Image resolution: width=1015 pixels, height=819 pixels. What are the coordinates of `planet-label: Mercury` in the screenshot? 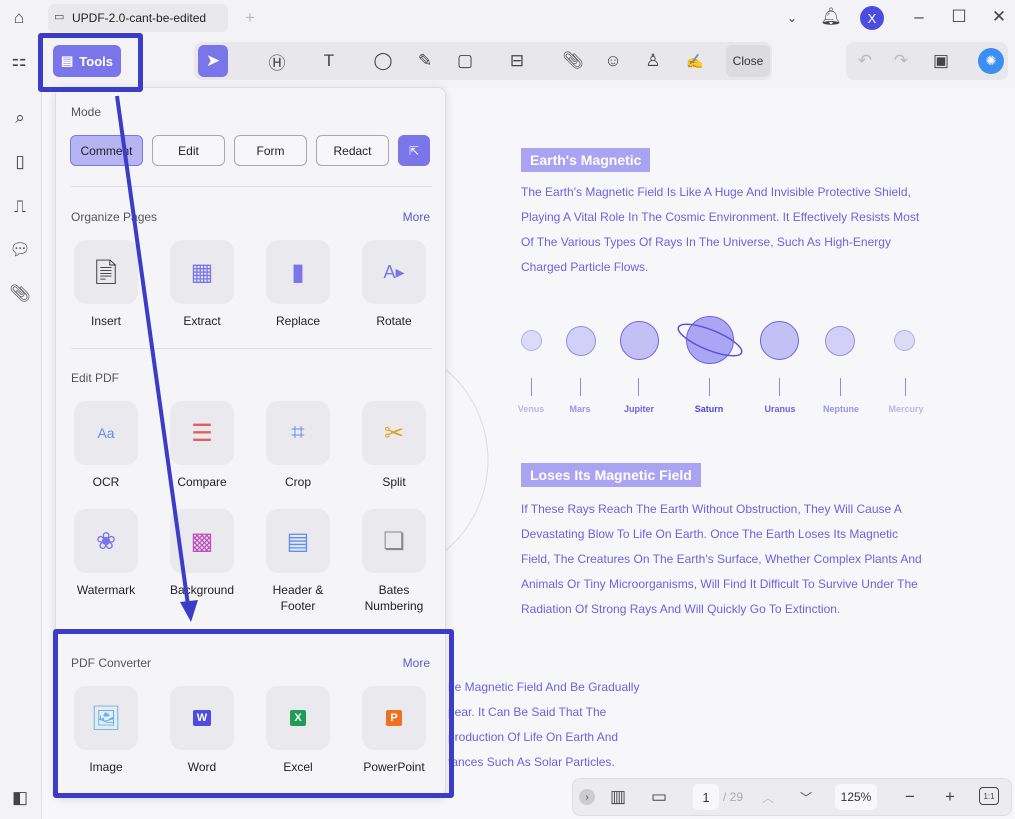 It's located at (906, 409).